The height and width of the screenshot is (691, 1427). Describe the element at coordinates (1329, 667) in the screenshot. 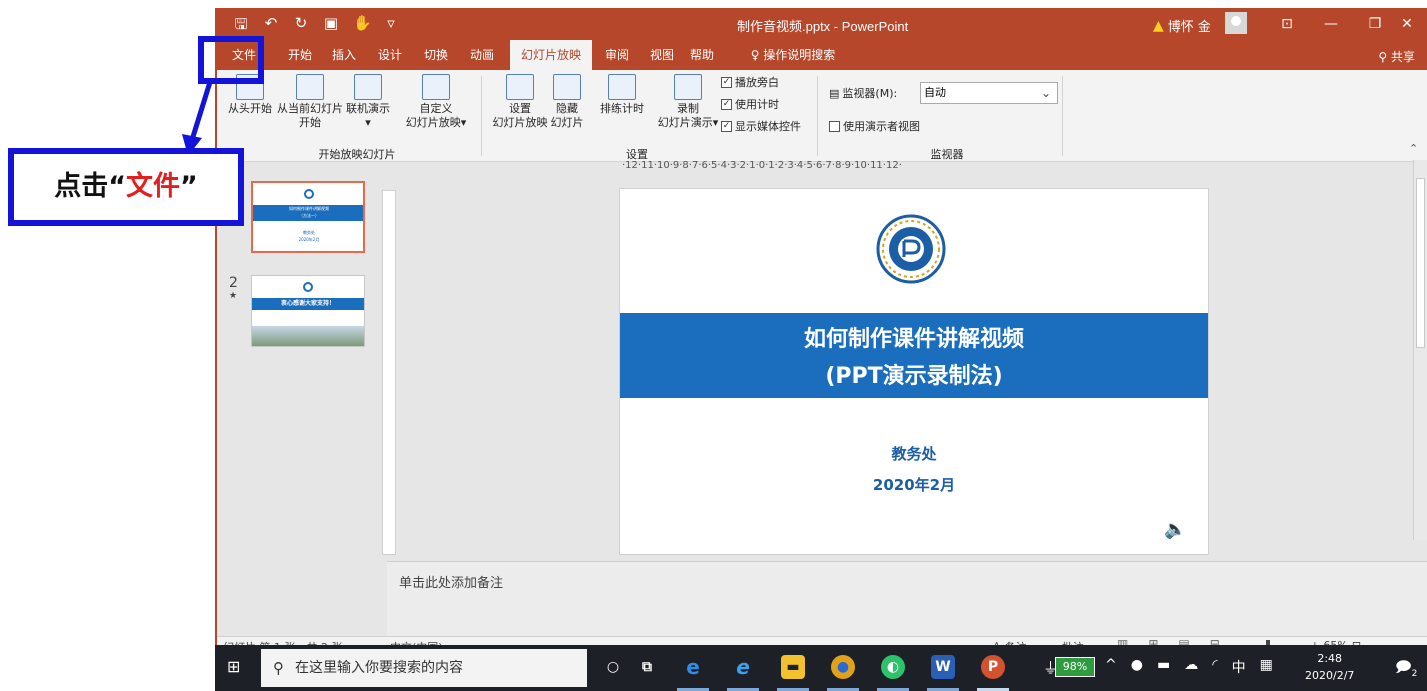

I see `clock: 2:48 2020/2/7` at that location.